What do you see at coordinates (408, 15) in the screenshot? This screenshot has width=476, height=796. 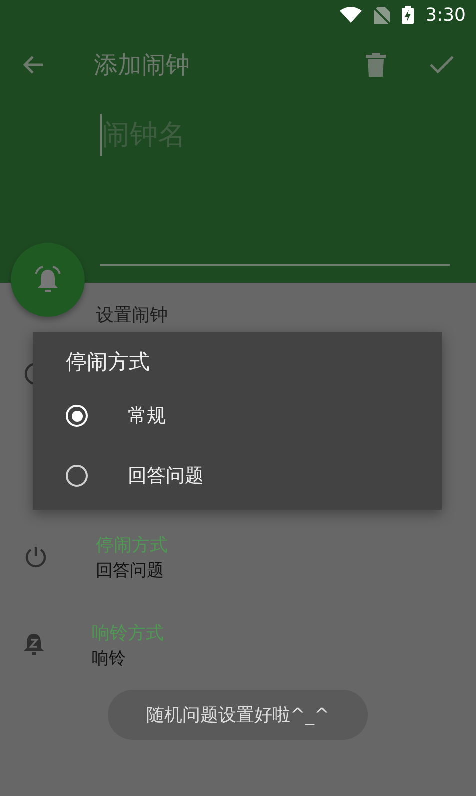 I see `battery-charging-icon` at bounding box center [408, 15].